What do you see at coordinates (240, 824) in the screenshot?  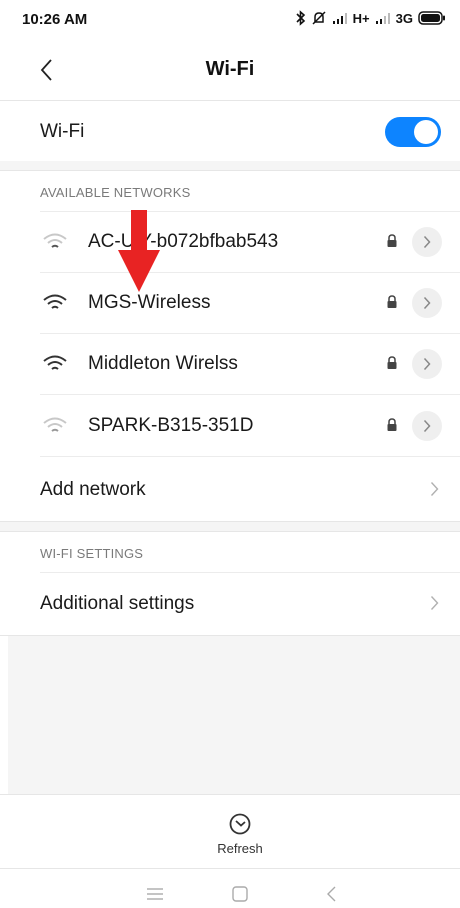 I see `refresh-icon` at bounding box center [240, 824].